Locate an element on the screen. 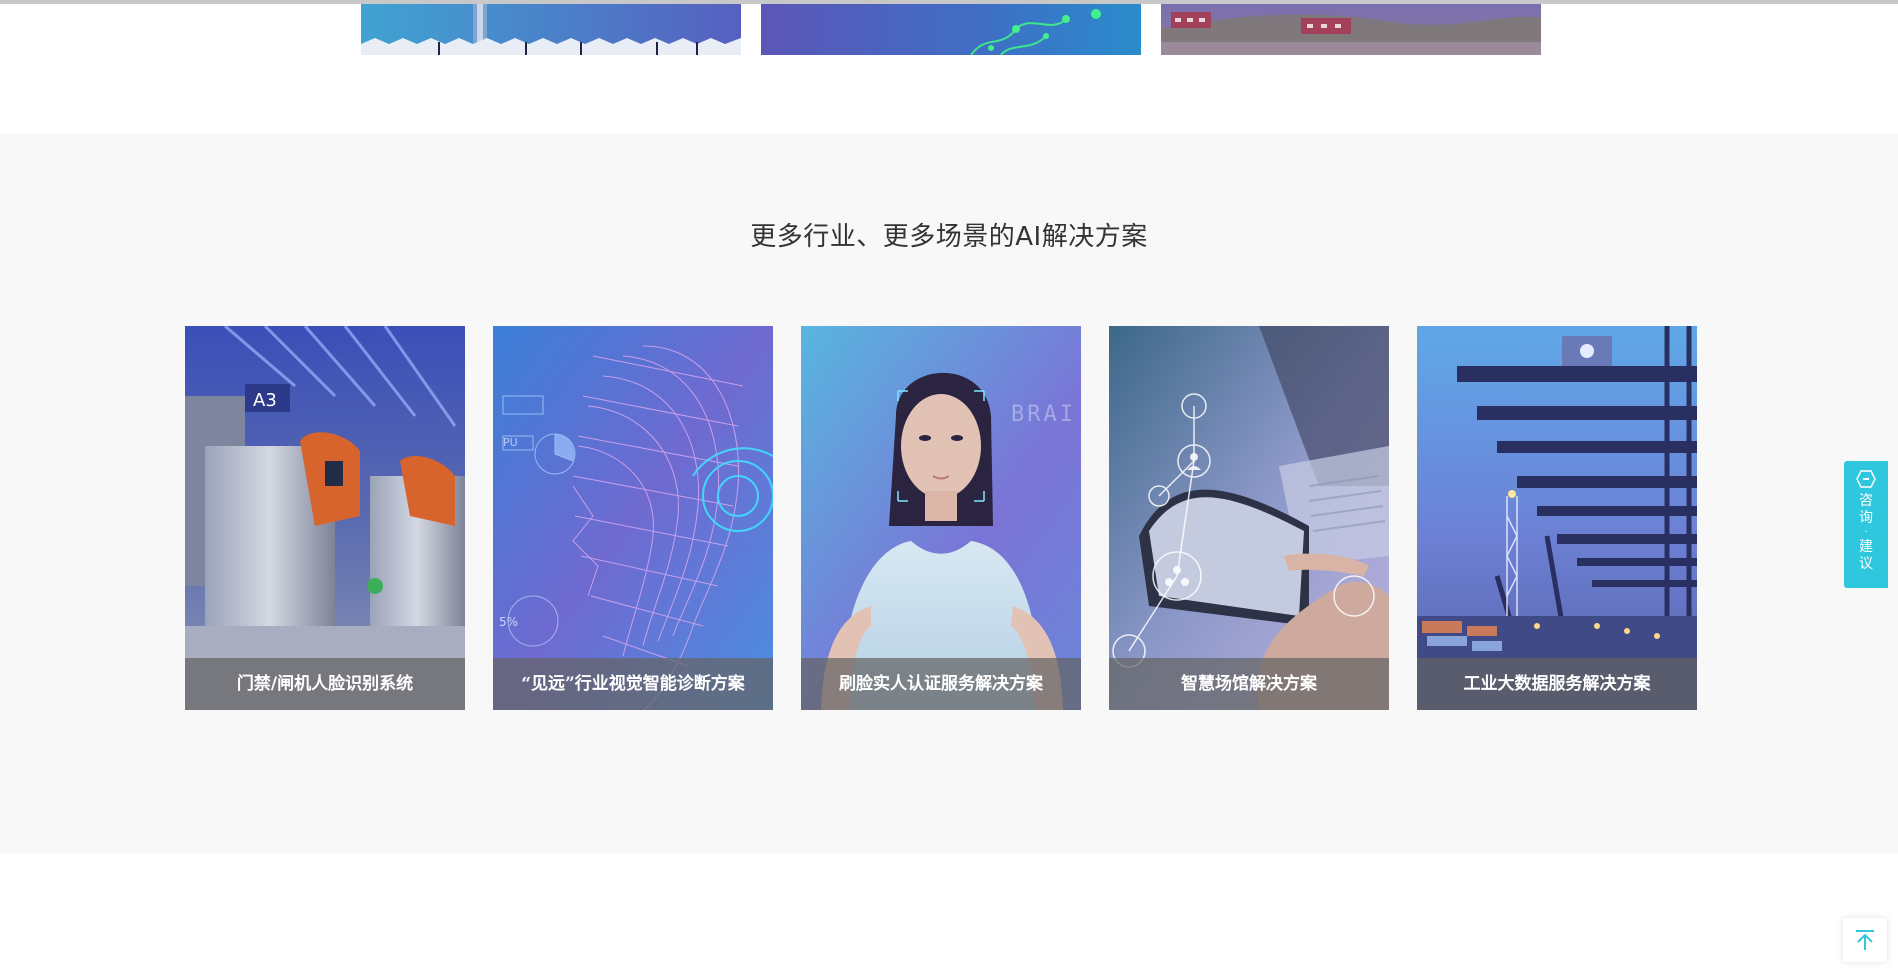 The image size is (1898, 975). port-cranes-image is located at coordinates (1557, 518).